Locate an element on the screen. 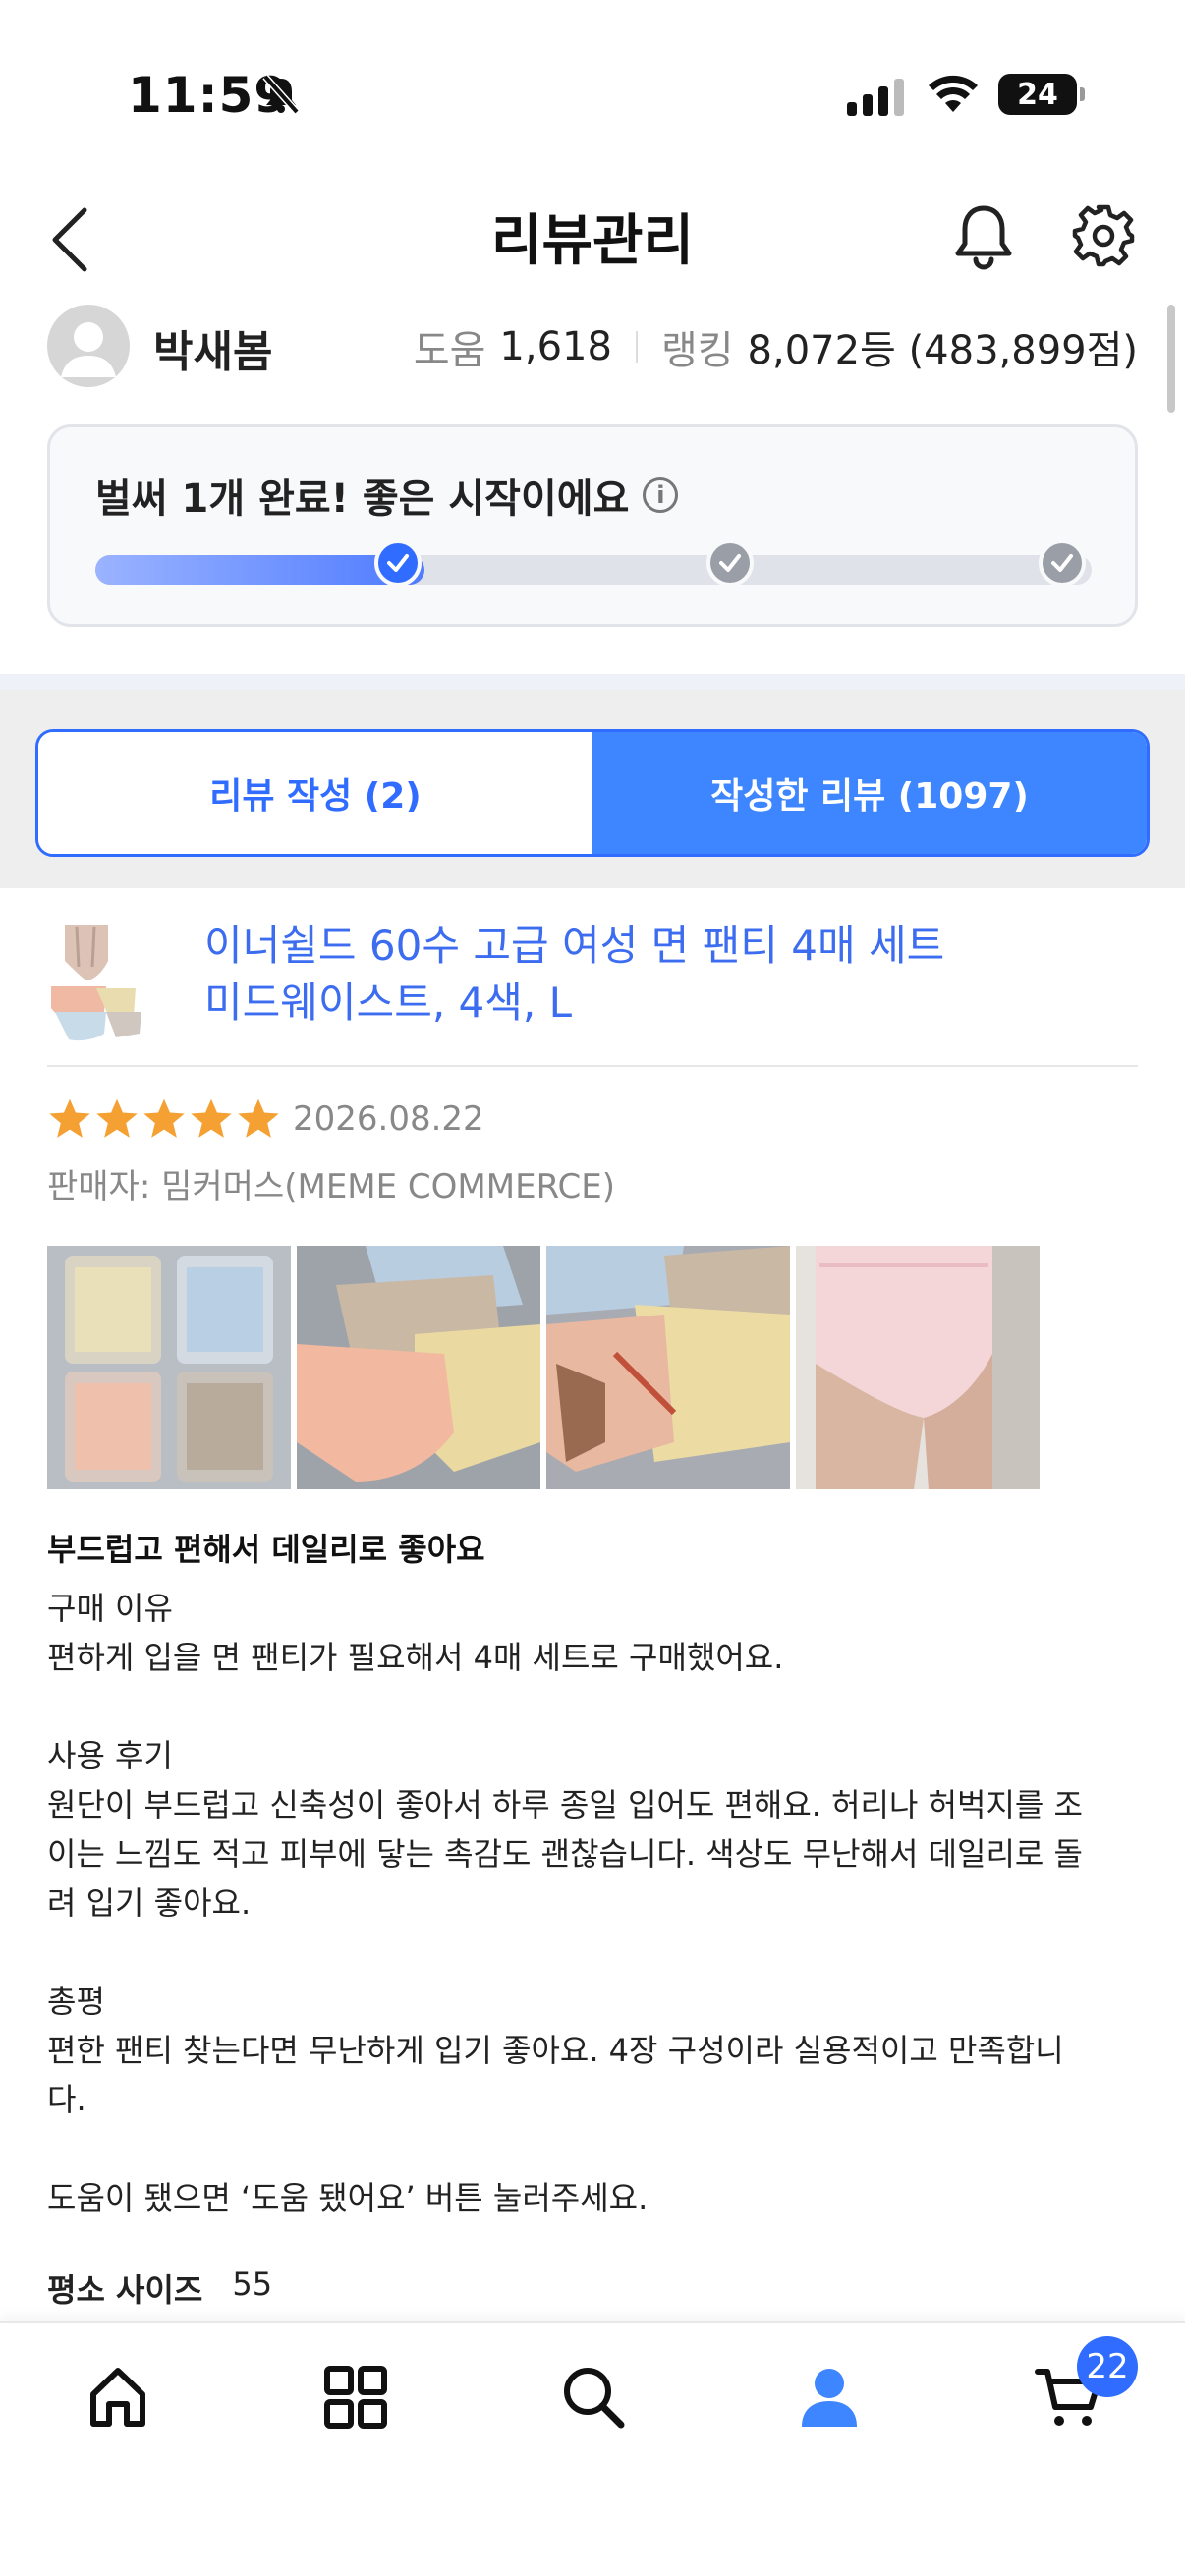 The image size is (1185, 2576). bell-icon is located at coordinates (984, 237).